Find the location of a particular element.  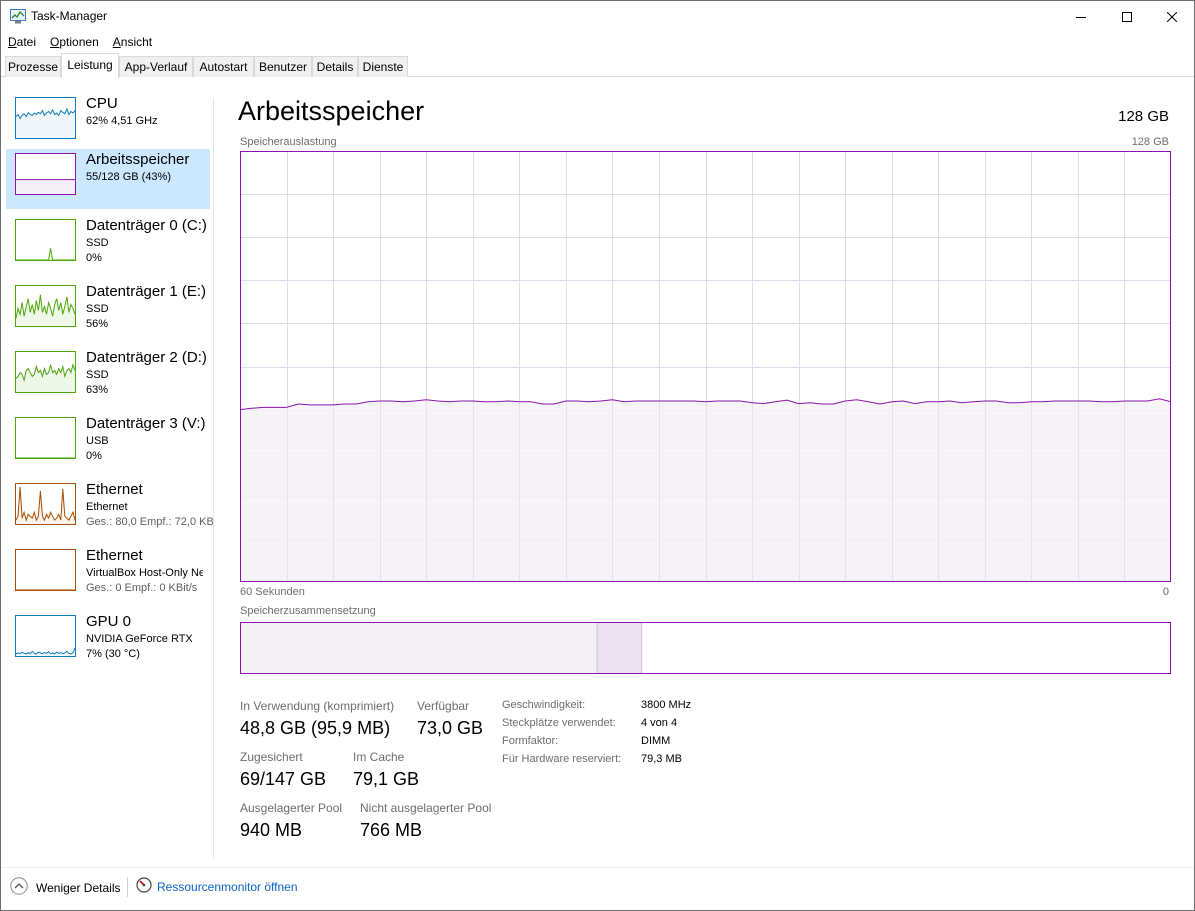

composition-label: Speicherzusammensetzung is located at coordinates (308, 611).